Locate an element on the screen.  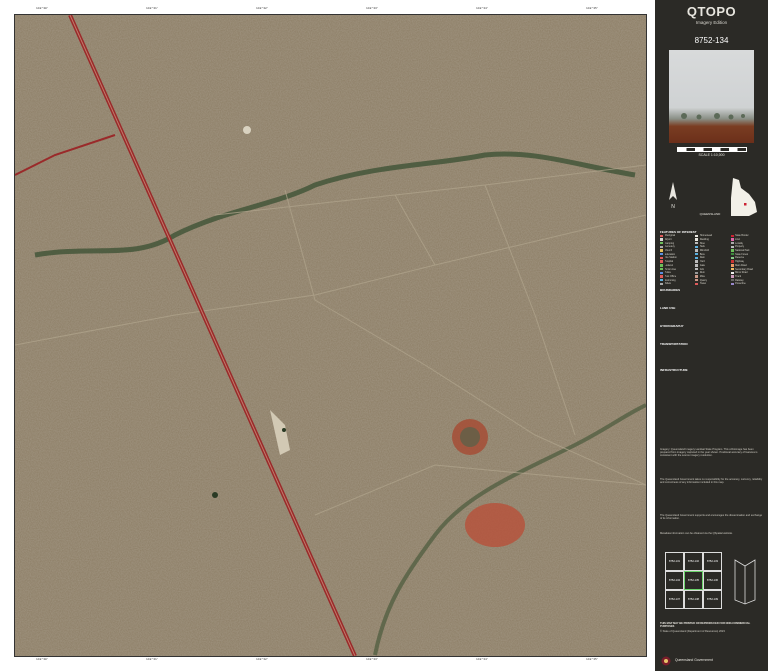
top-tick: 148°34' is located at coordinates (482, 8).